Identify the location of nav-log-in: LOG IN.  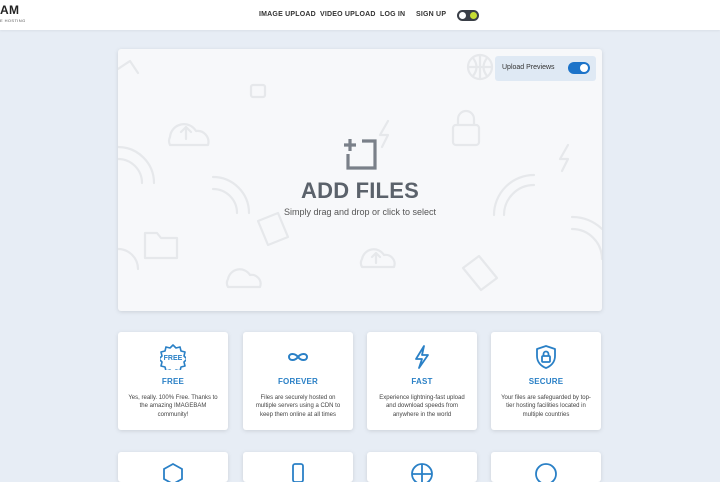
(392, 14).